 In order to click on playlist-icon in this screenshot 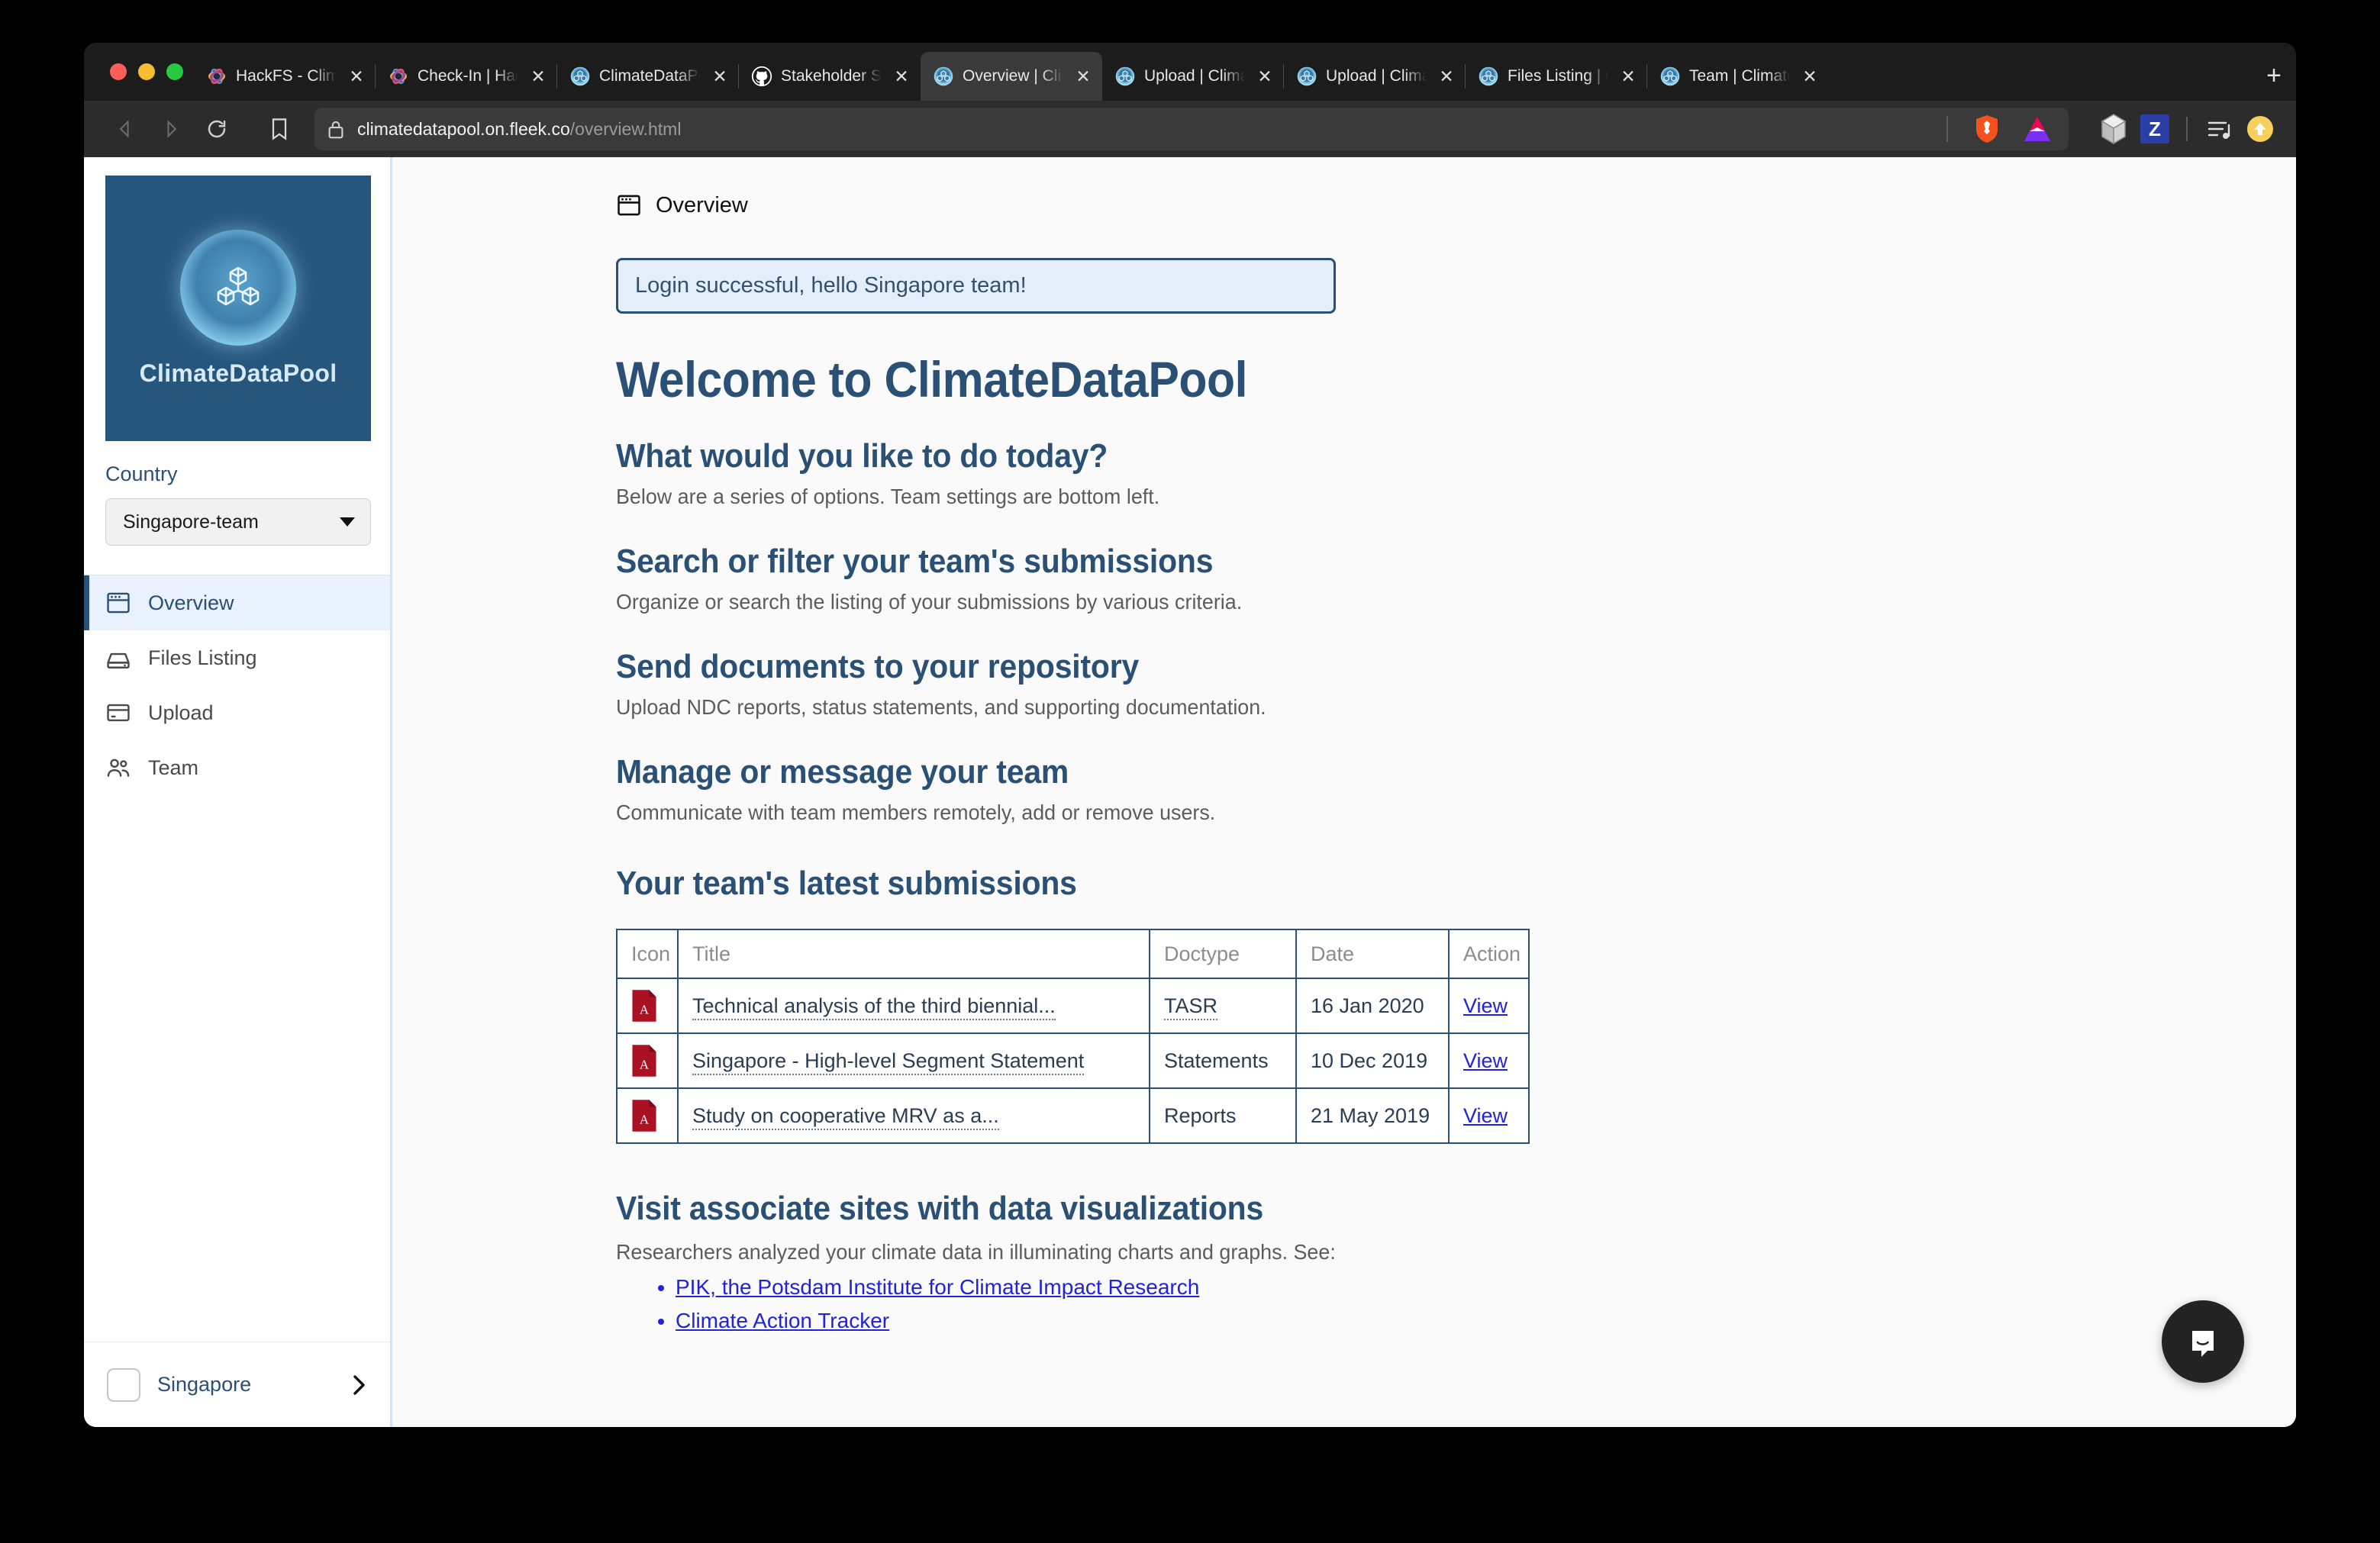, I will do `click(2219, 129)`.